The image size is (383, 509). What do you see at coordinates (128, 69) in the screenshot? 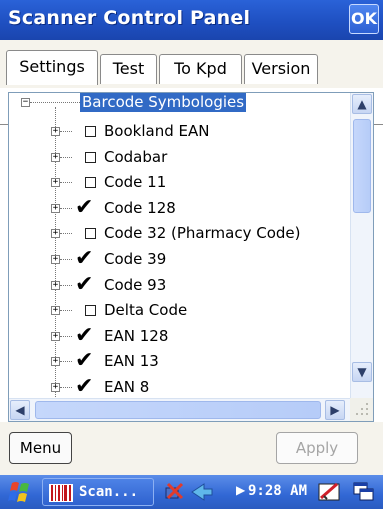
I see `tab-test: Test` at bounding box center [128, 69].